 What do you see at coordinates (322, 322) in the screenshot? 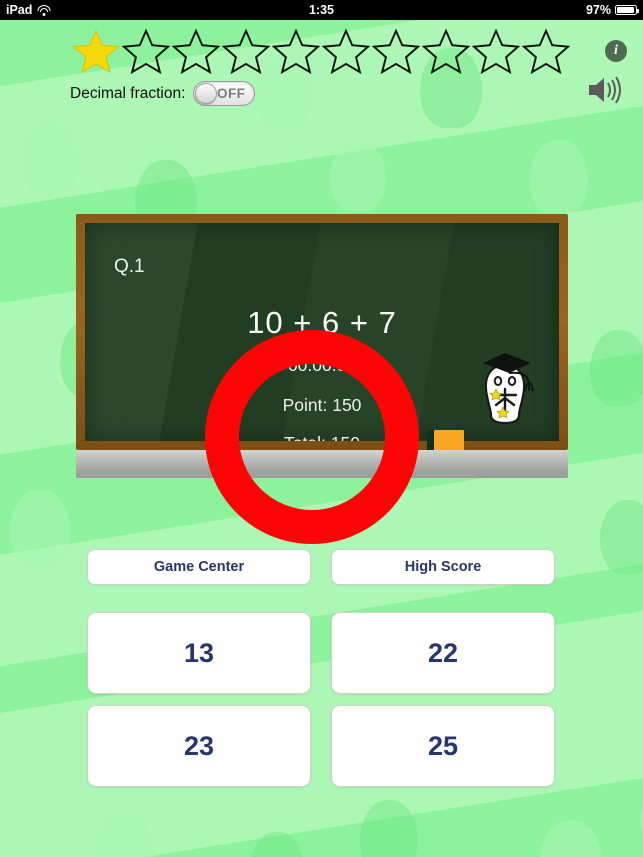
I see `equation-text: 10 + 6 + 7` at bounding box center [322, 322].